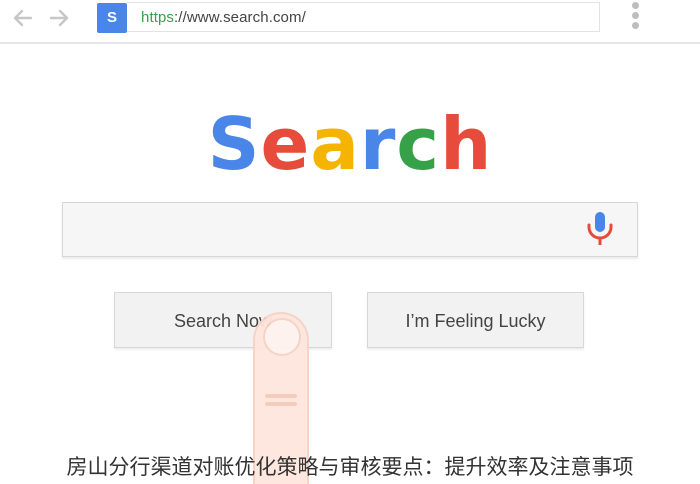  What do you see at coordinates (350, 229) in the screenshot?
I see `search-input` at bounding box center [350, 229].